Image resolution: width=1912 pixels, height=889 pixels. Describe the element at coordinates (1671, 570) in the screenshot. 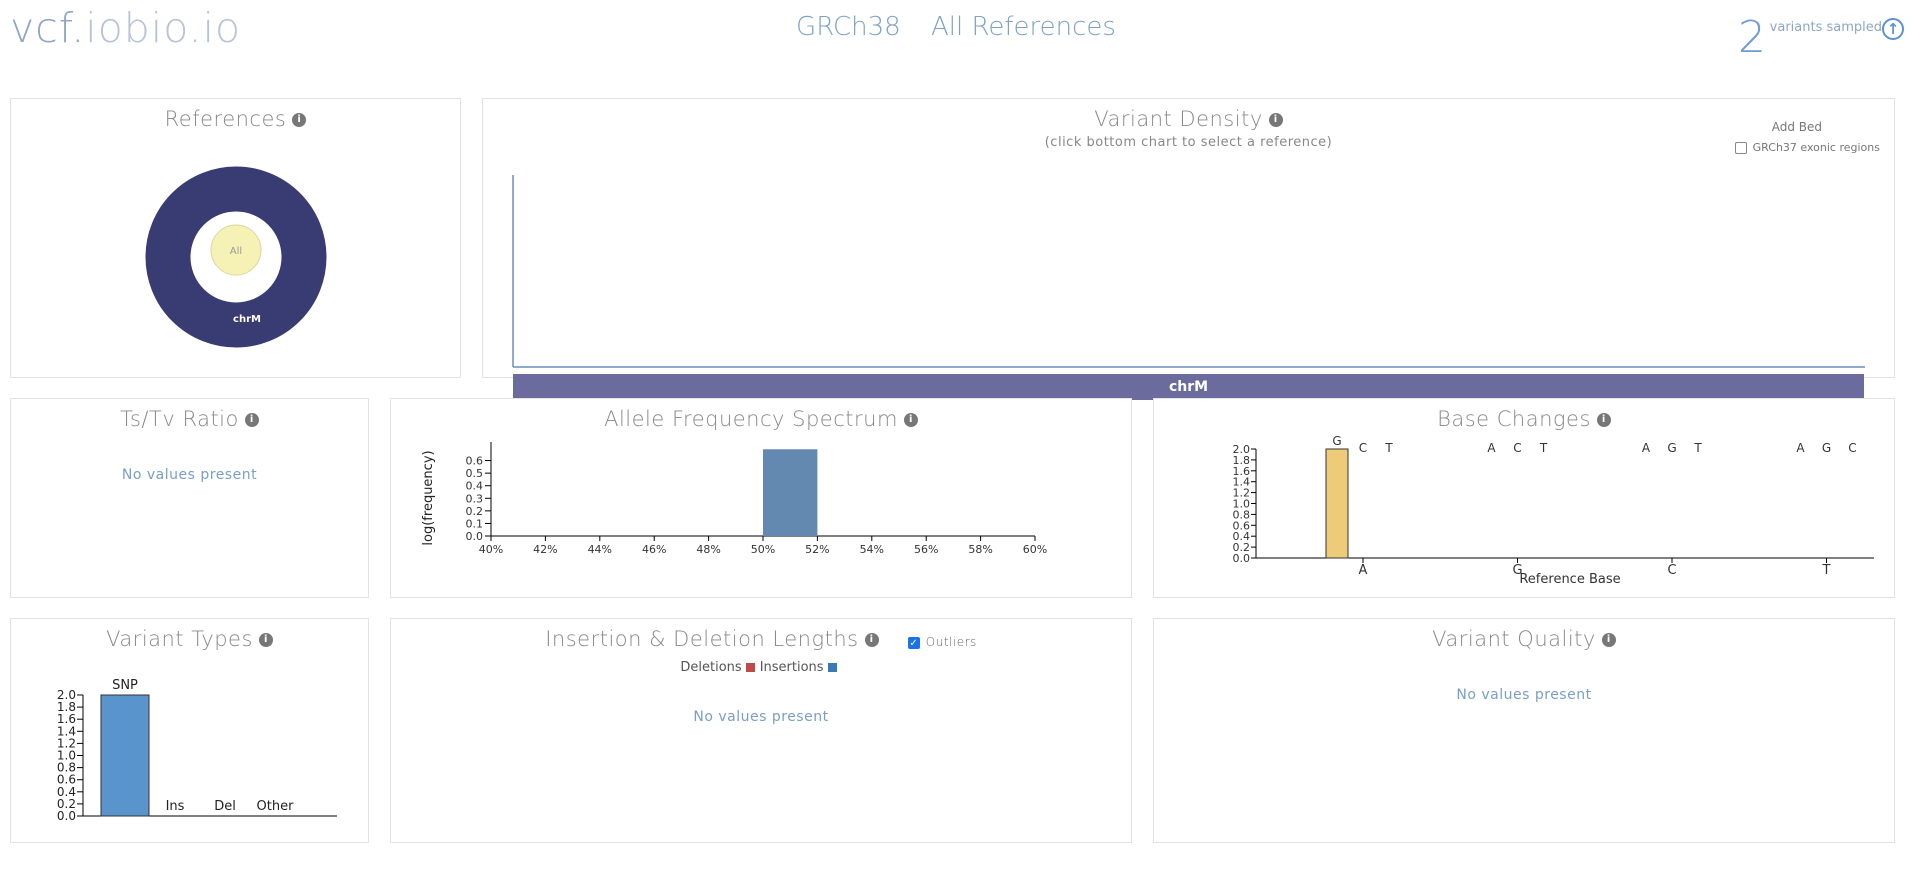

I see `x-category-label: C` at that location.